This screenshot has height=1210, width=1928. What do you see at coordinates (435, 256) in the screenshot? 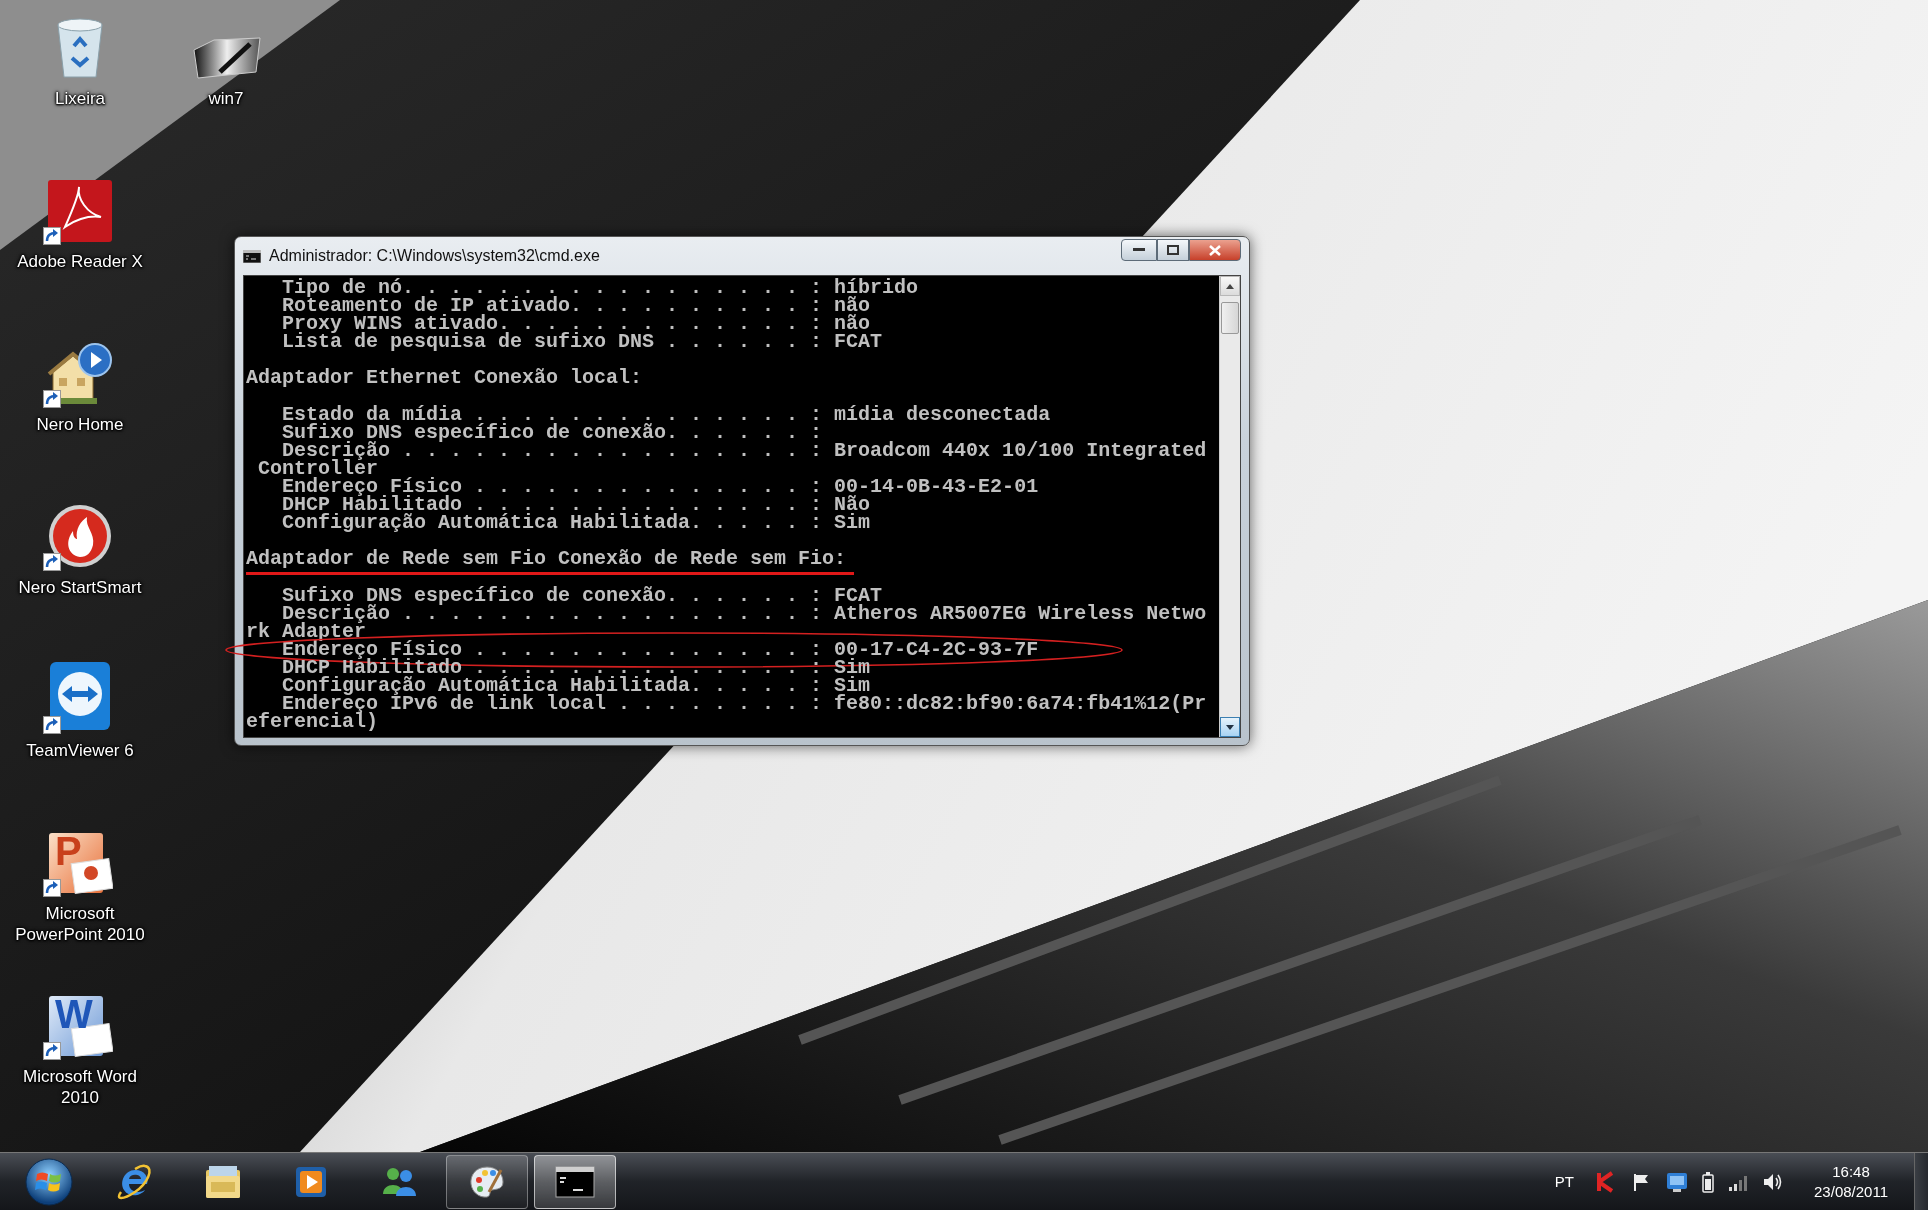
I see `window-title: Administrador: C:\Windows\system32\cmd.exe` at bounding box center [435, 256].